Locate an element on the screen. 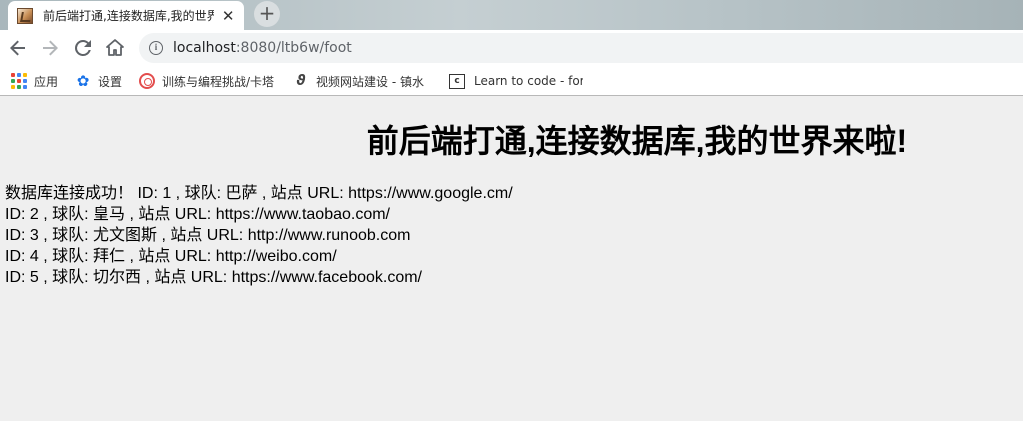 The height and width of the screenshot is (421, 1023). close-tab-icon: ✕ is located at coordinates (228, 16).